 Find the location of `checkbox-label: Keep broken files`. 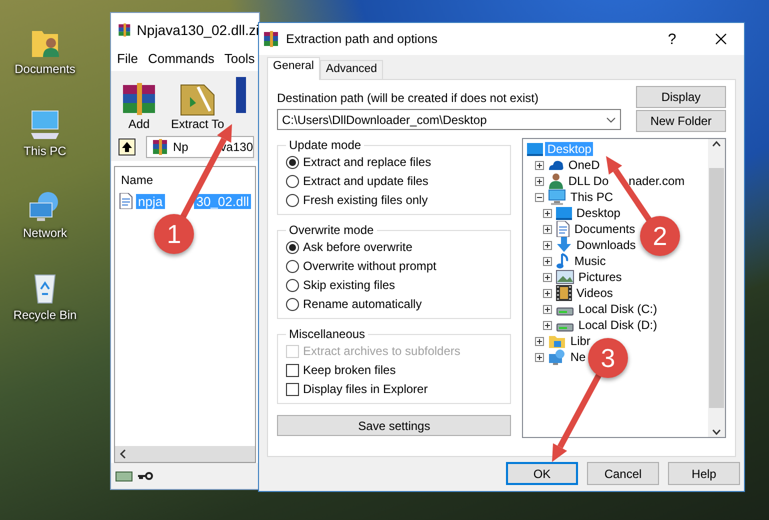

checkbox-label: Keep broken files is located at coordinates (349, 370).